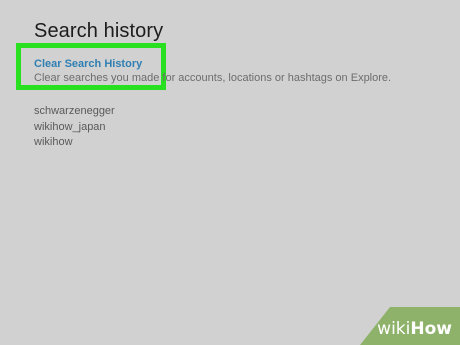 Image resolution: width=460 pixels, height=345 pixels. Describe the element at coordinates (88, 64) in the screenshot. I see `clear-search-history-link: Clear Search History` at that location.